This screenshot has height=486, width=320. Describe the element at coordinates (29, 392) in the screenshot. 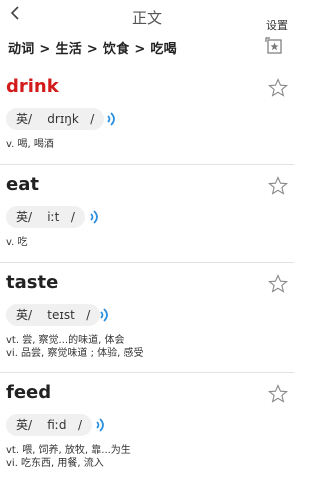

I see `word-title: feed` at that location.